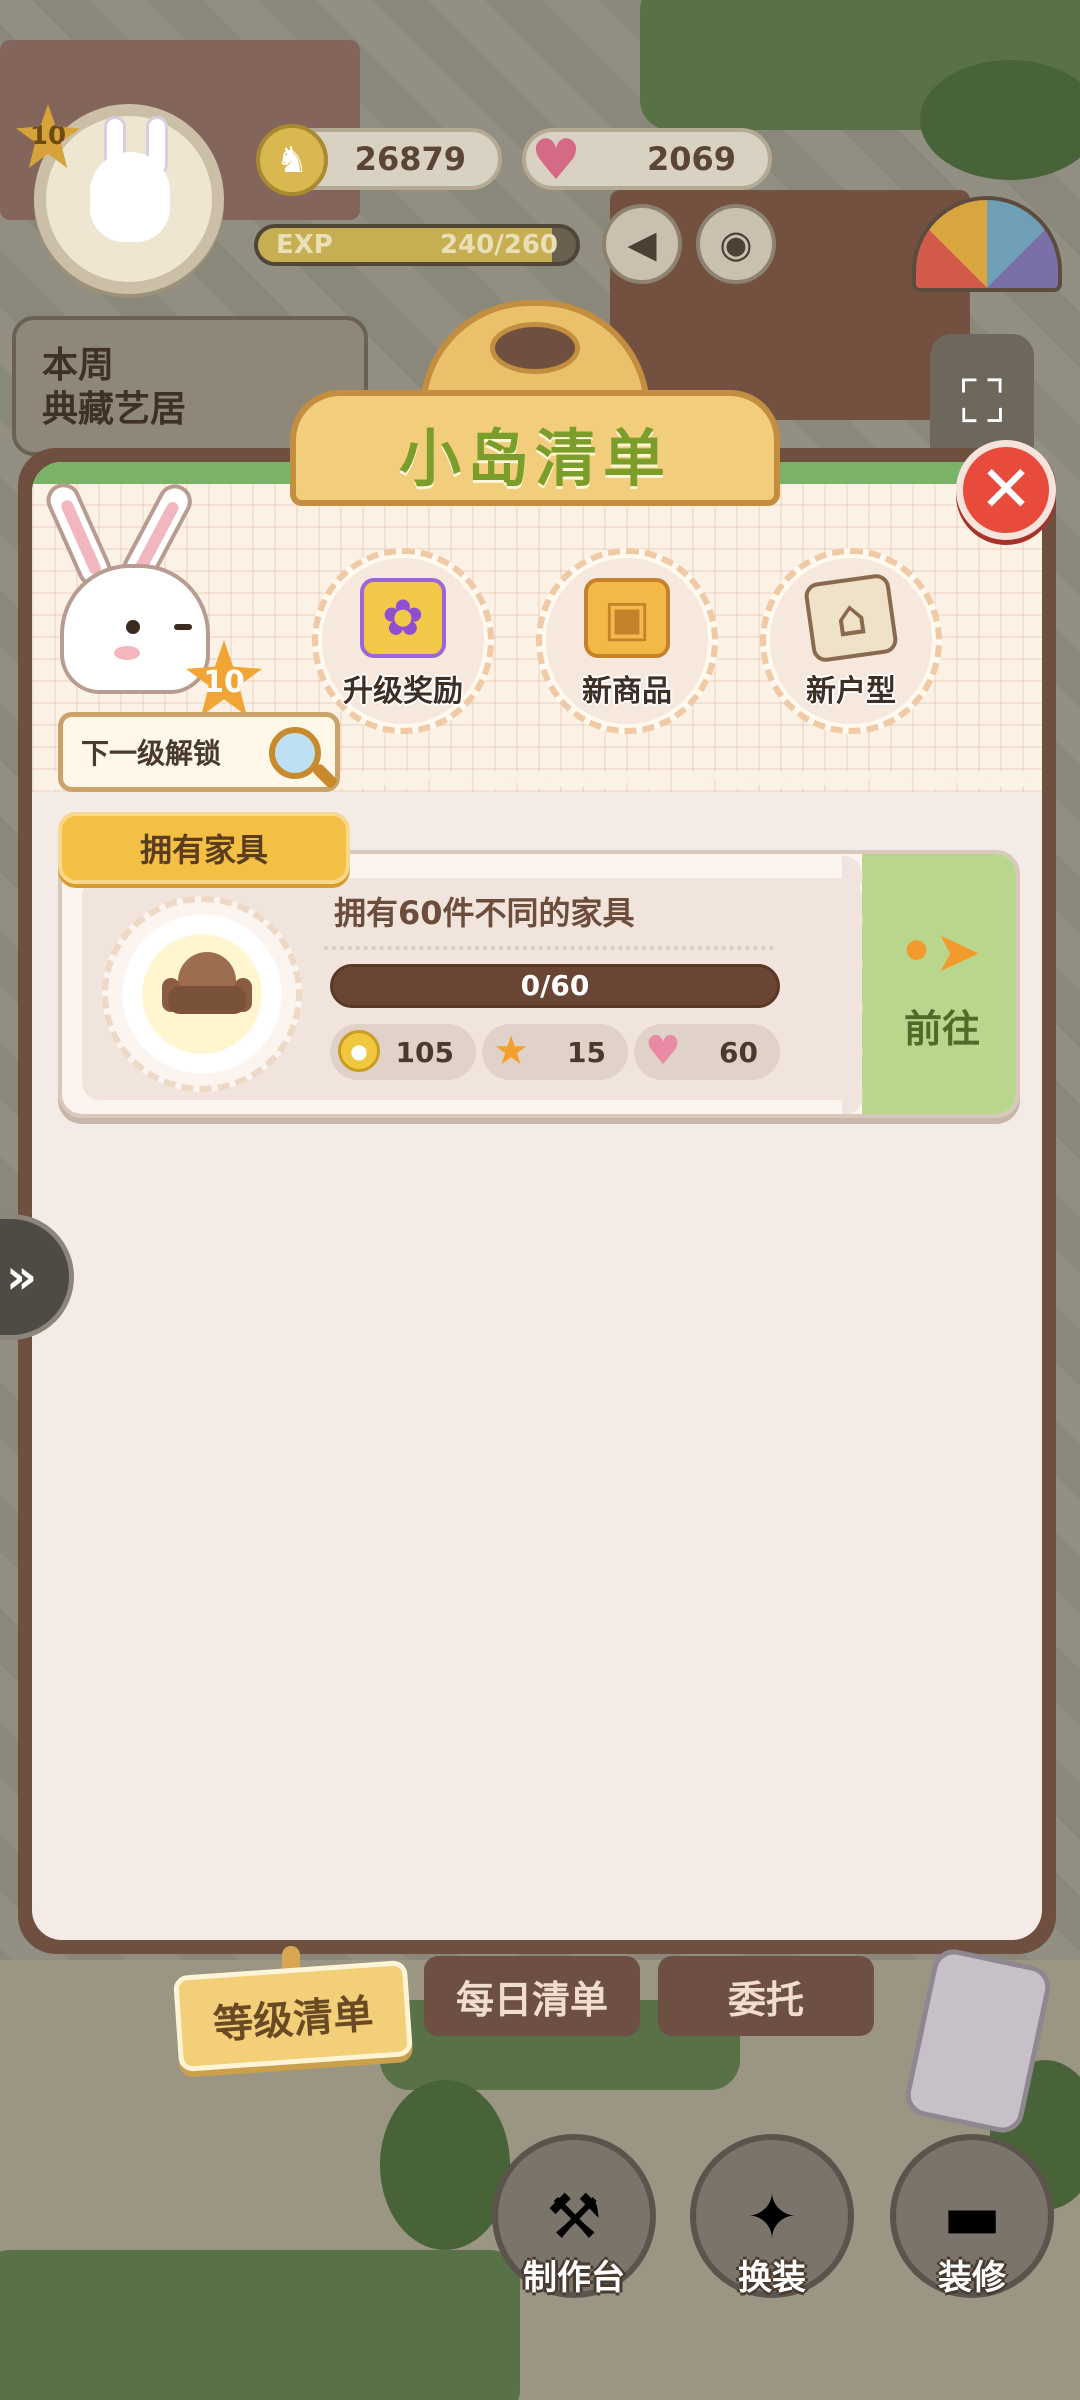  I want to click on outfit-icon: ✦, so click(772, 2216).